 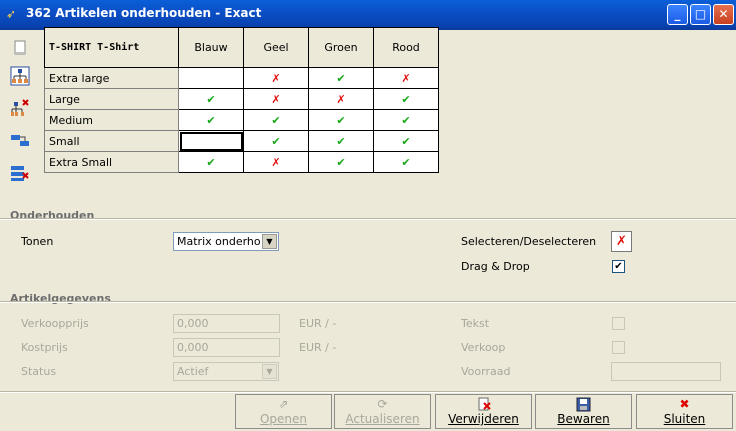 What do you see at coordinates (276, 47) in the screenshot?
I see `column-header-geel: Geel` at bounding box center [276, 47].